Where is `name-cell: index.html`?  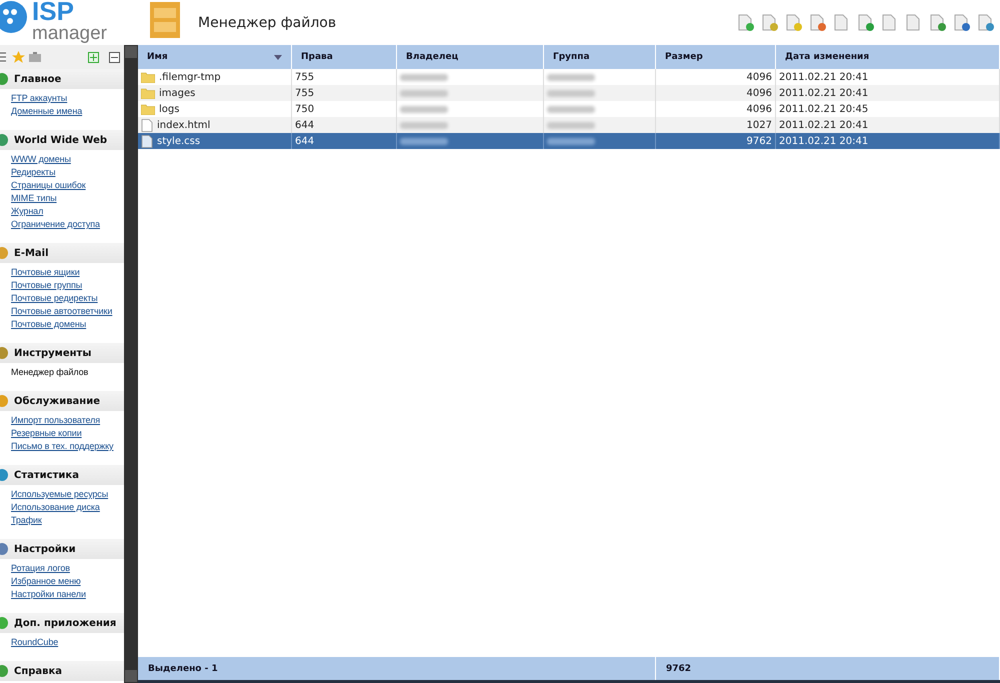
name-cell: index.html is located at coordinates (215, 125).